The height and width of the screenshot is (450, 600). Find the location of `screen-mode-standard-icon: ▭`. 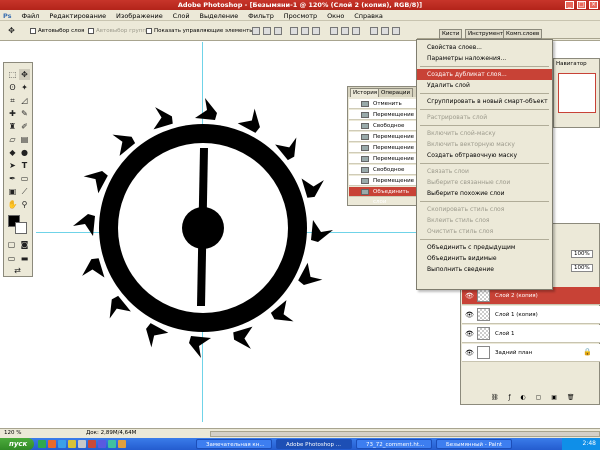

screen-mode-standard-icon: ▭ is located at coordinates (11, 258).